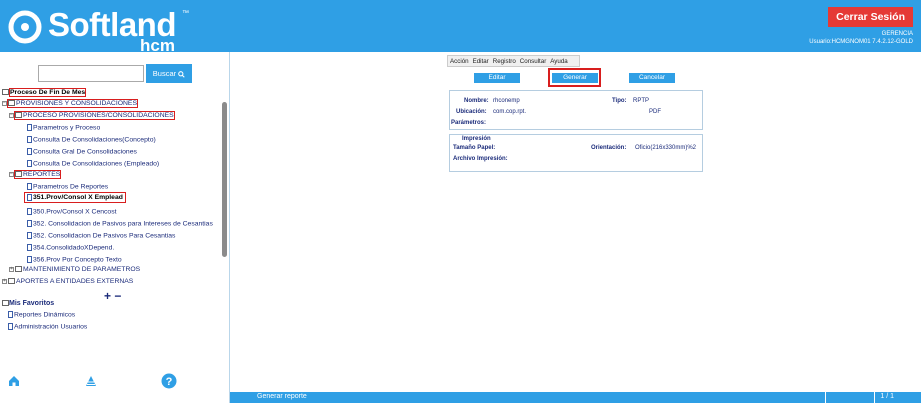 The image size is (921, 403). I want to click on tree-proceso-label: PROCESO PROVISIONES/CONSOLIDACIONES, so click(98, 115).